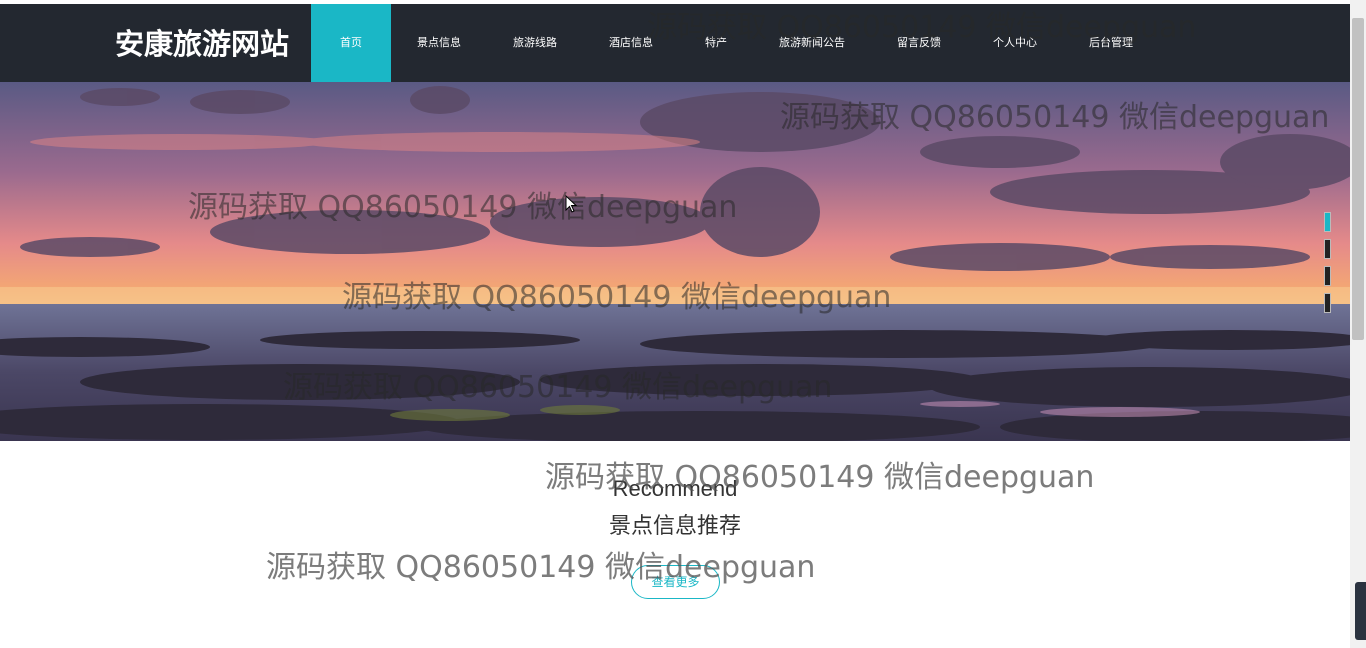  I want to click on nav-item-news: 旅游新闻公告, so click(812, 43).